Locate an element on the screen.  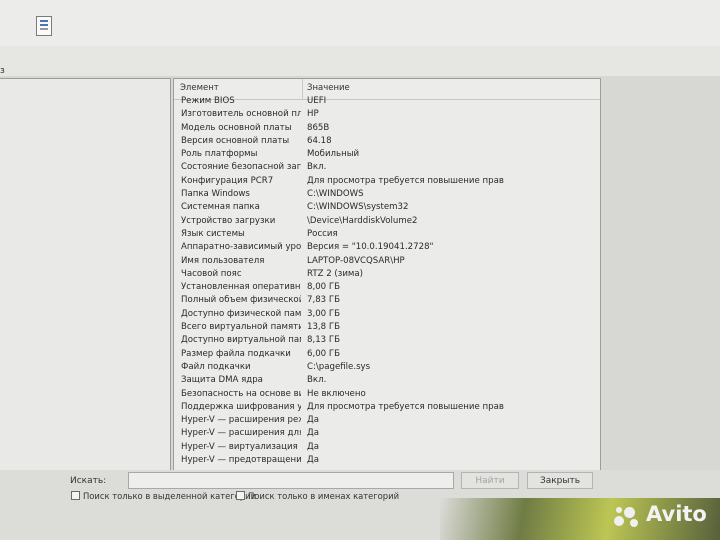
table-row: Модель основной платы 865B is located at coordinates (387, 129).